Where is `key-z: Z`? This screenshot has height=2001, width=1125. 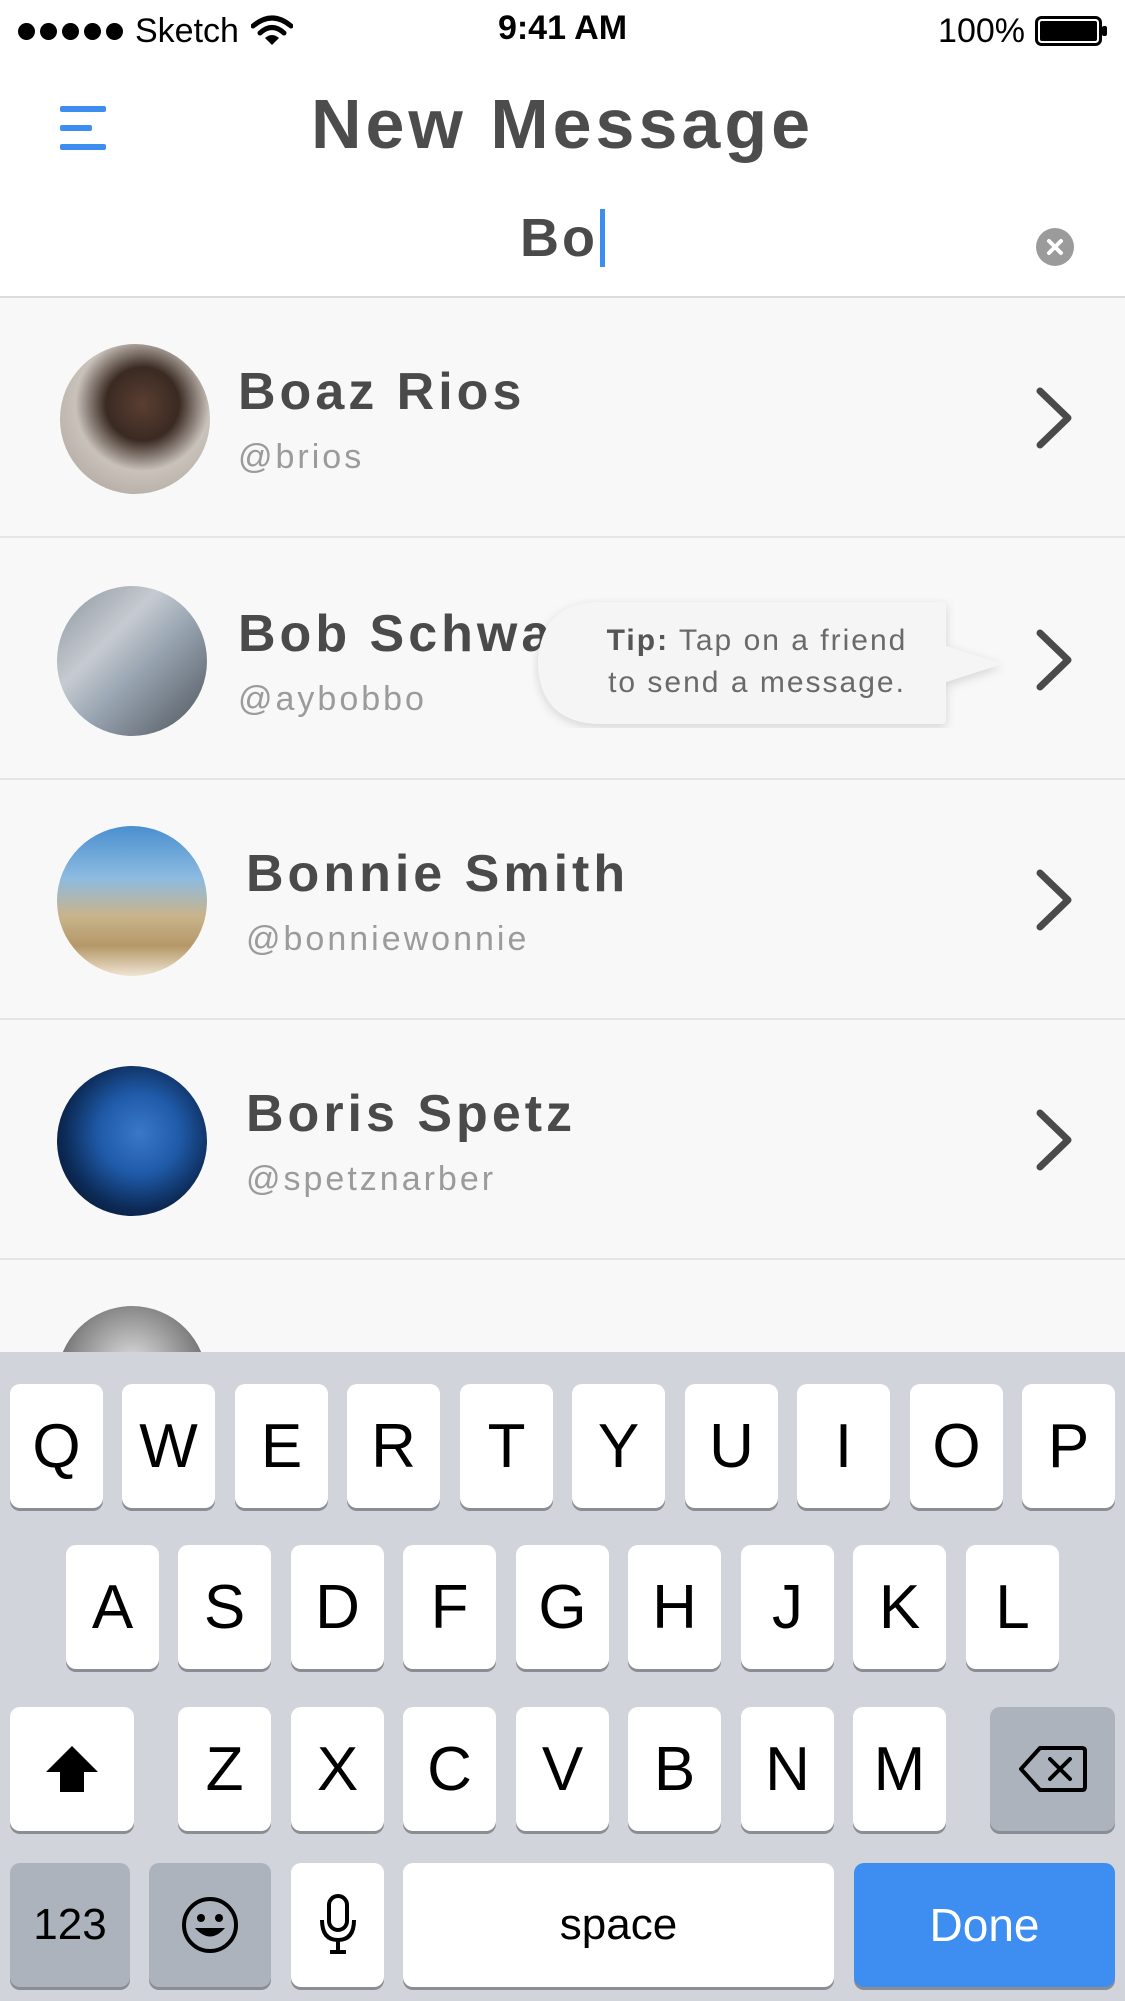
key-z: Z is located at coordinates (224, 1769).